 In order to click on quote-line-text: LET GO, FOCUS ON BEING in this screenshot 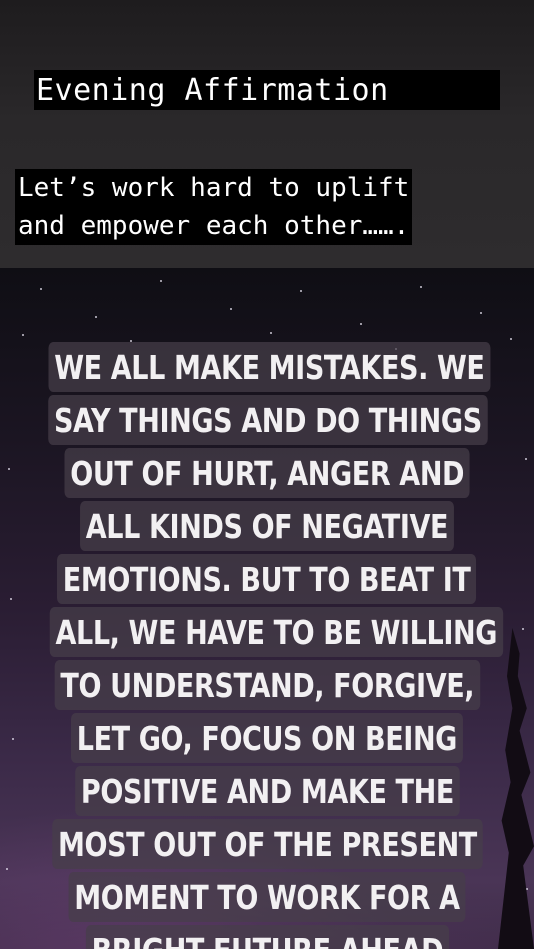, I will do `click(267, 738)`.